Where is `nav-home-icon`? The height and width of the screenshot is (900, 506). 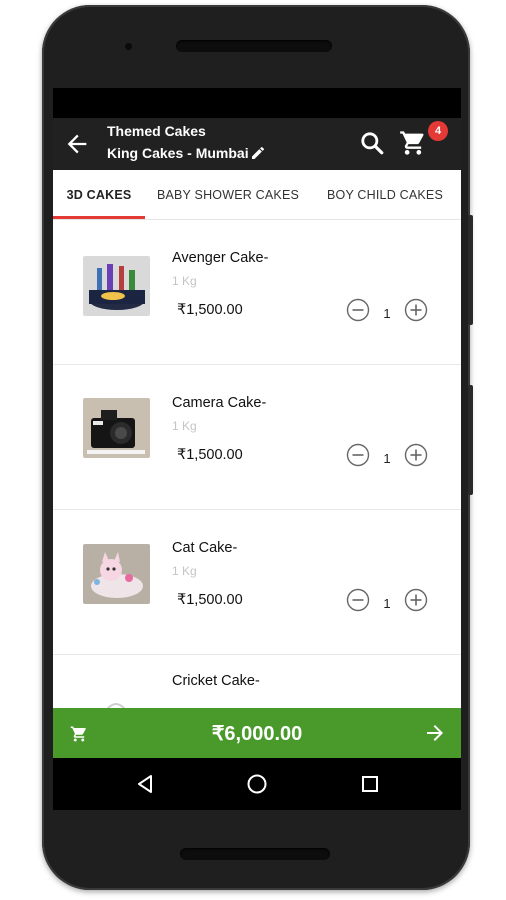
nav-home-icon is located at coordinates (257, 784).